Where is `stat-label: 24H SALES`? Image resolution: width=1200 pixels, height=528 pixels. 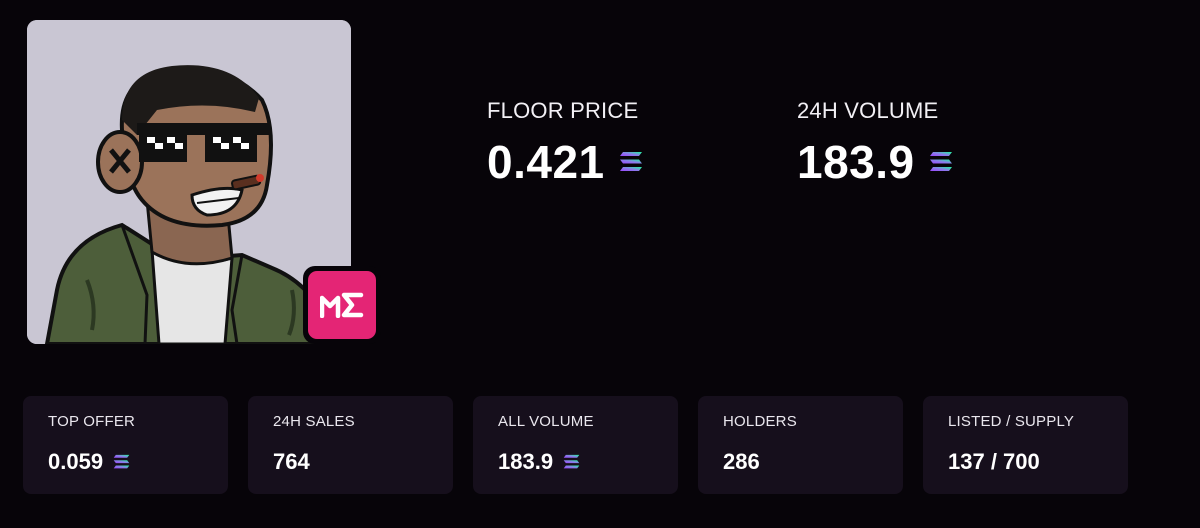
stat-label: 24H SALES is located at coordinates (314, 421).